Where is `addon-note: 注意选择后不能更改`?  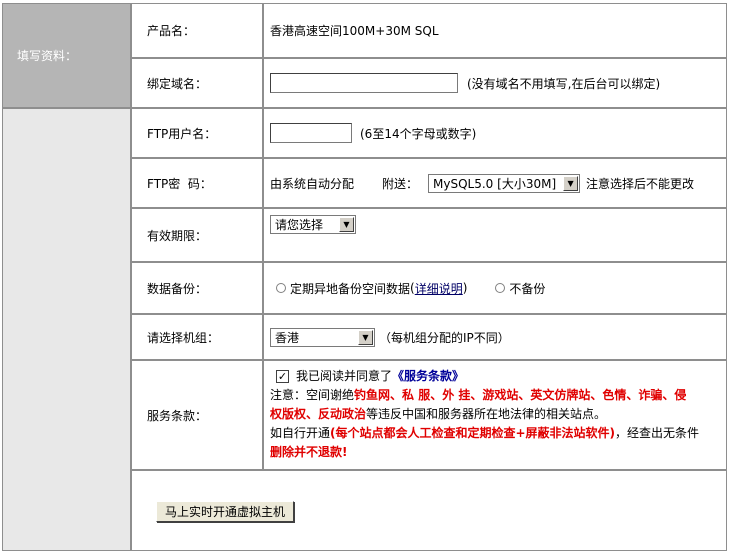
addon-note: 注意选择后不能更改 is located at coordinates (640, 183).